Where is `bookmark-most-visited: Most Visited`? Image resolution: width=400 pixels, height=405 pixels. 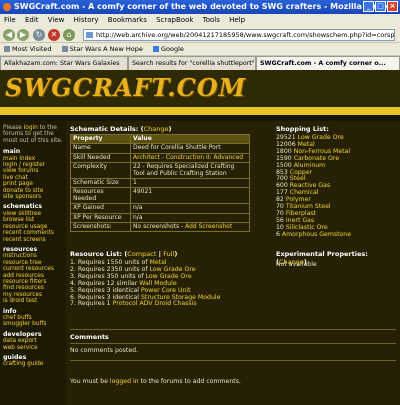
bookmark-most-visited: Most Visited is located at coordinates (28, 49).